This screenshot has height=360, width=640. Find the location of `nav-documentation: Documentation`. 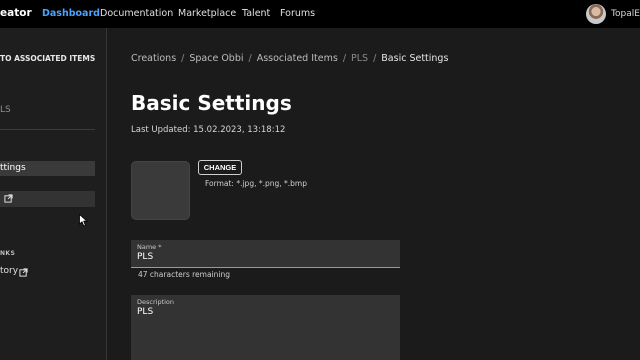

nav-documentation: Documentation is located at coordinates (136, 13).